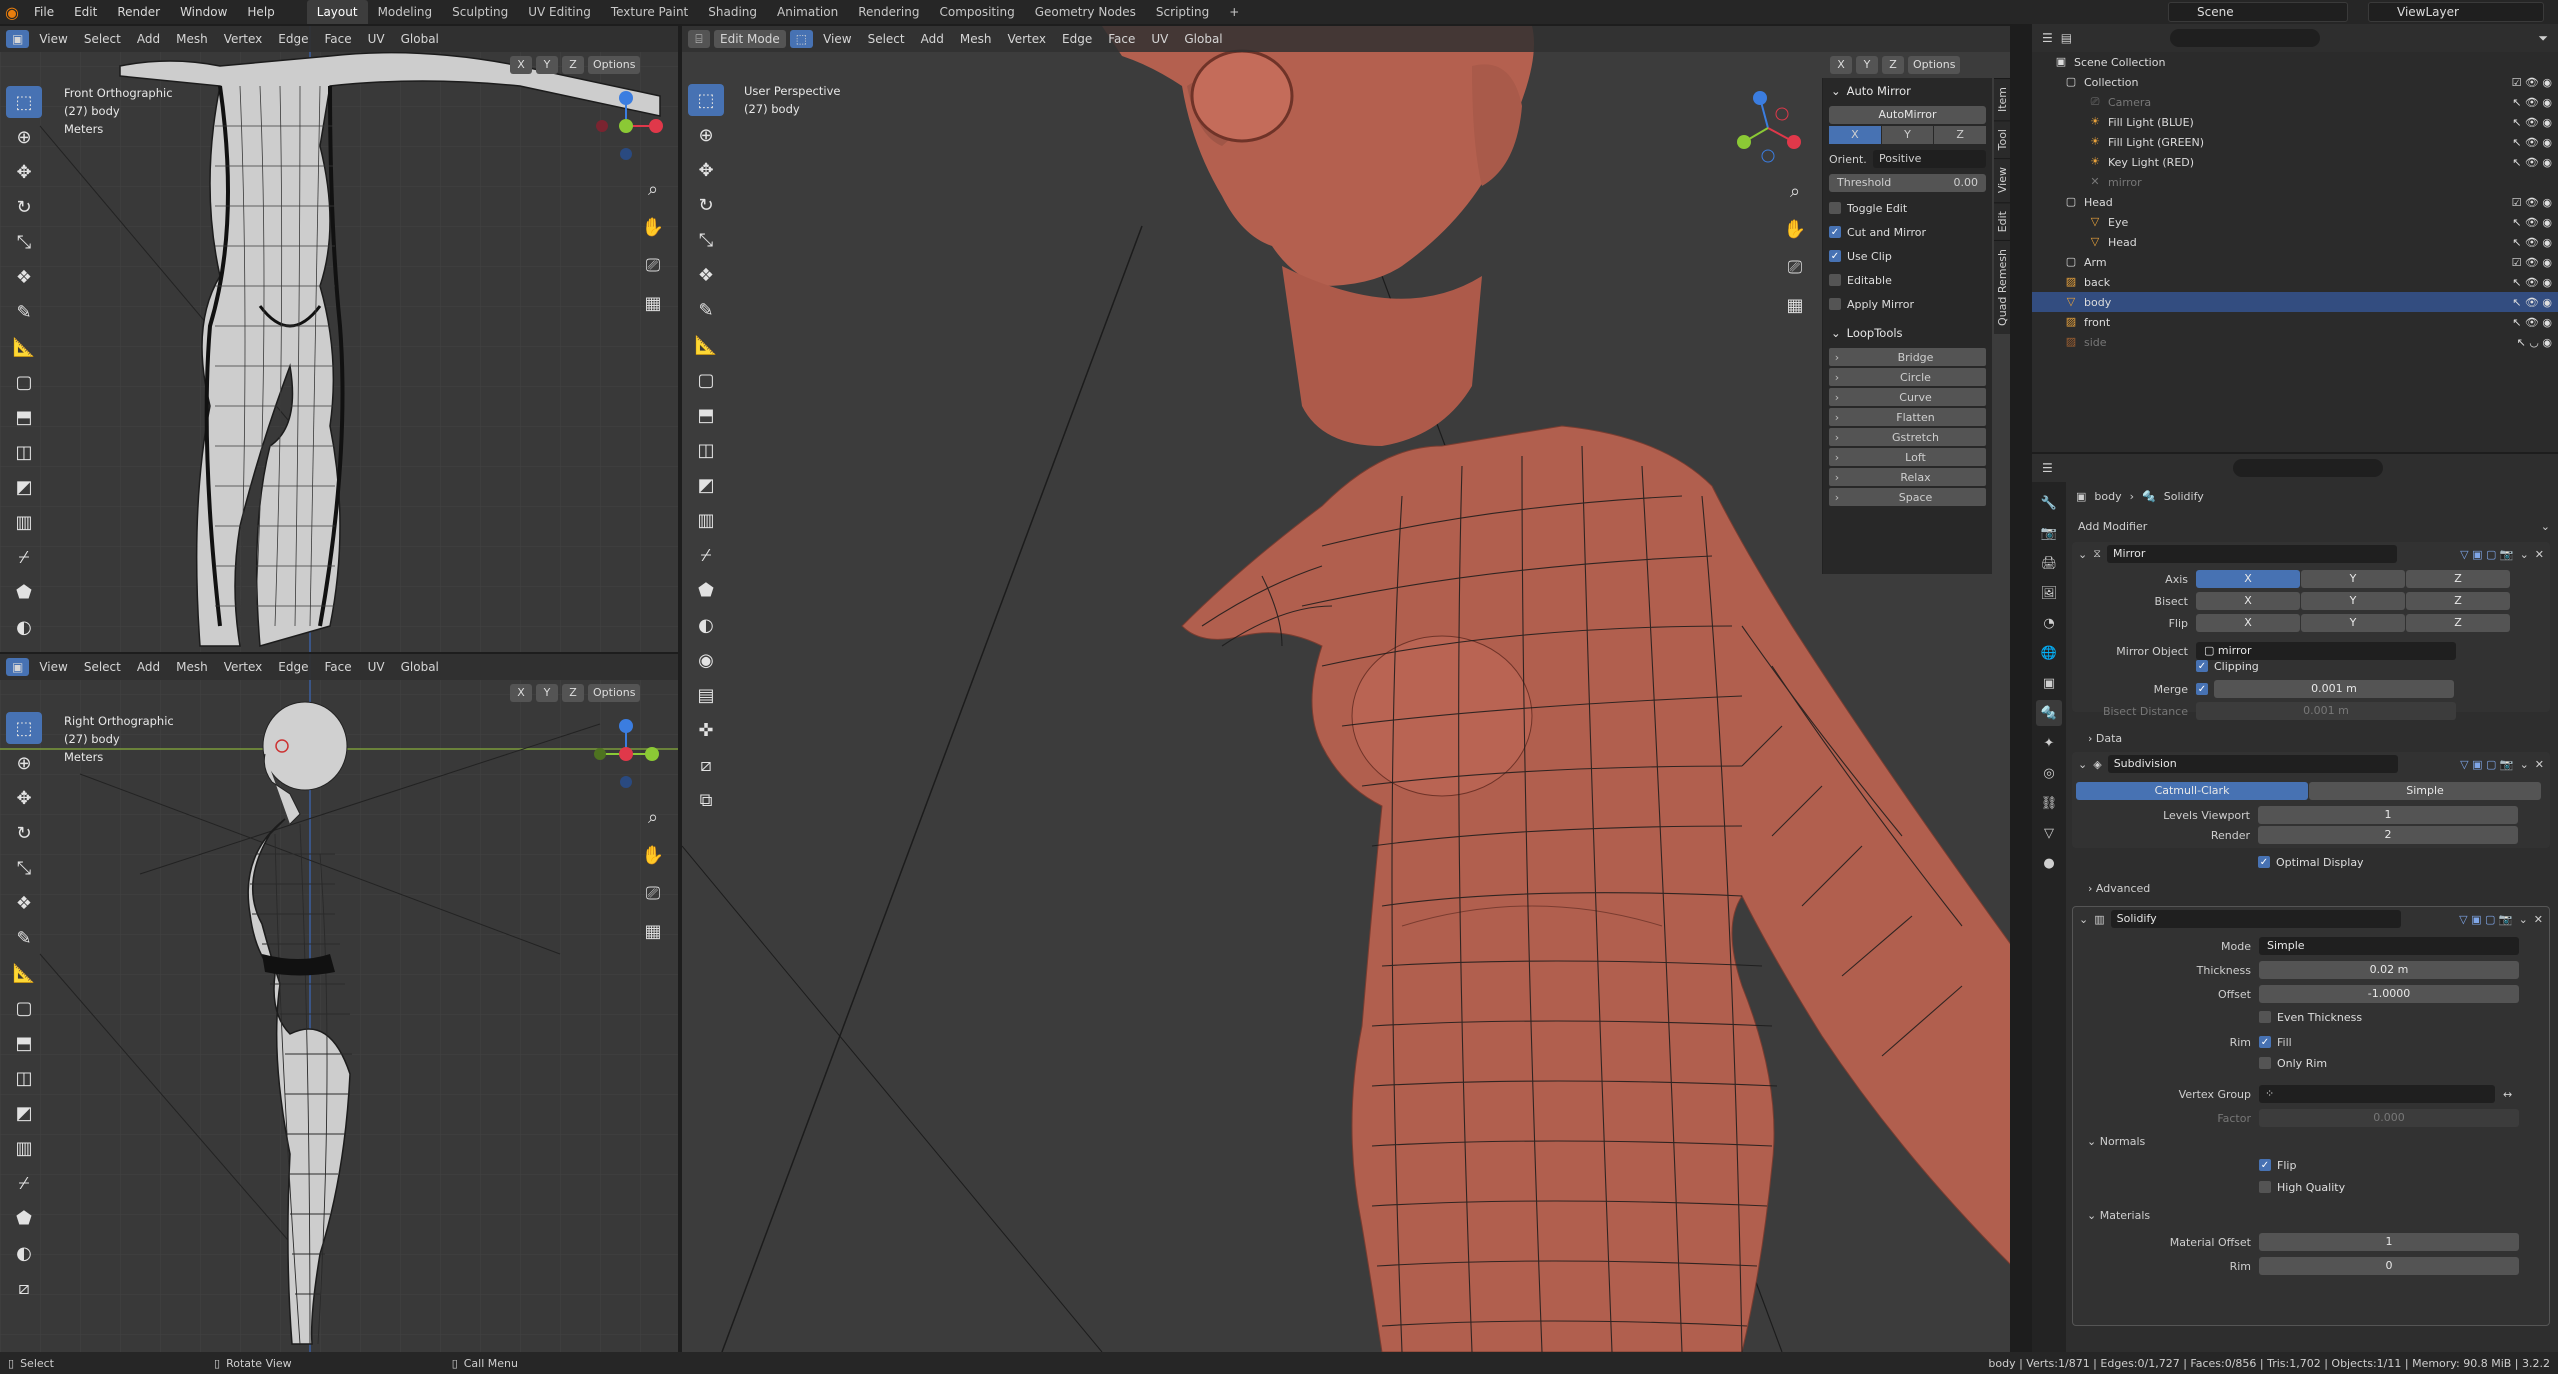 The height and width of the screenshot is (1374, 2558). What do you see at coordinates (706, 240) in the screenshot?
I see `main-scale-tool-icon: ⤡` at bounding box center [706, 240].